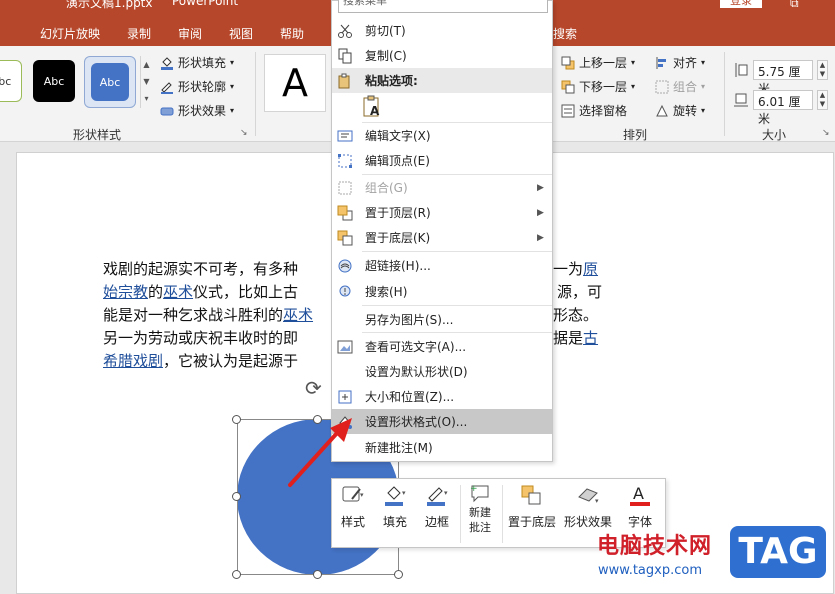  Describe the element at coordinates (313, 388) in the screenshot. I see `rotate-handle-icon: ⟳` at that location.